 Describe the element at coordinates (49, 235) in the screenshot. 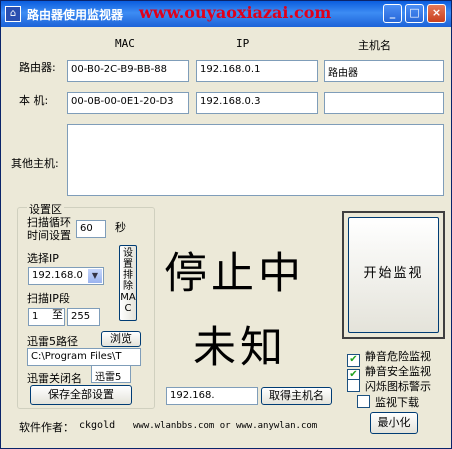

I see `scan-interval-label-2: 时间设置` at that location.